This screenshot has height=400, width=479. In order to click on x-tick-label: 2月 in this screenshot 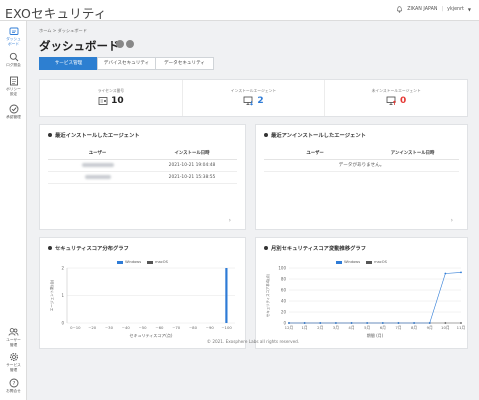, I will do `click(320, 327)`.